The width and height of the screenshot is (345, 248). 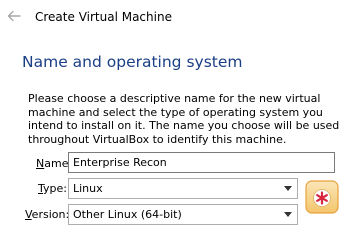 I want to click on type-select: Linux, so click(x=183, y=188).